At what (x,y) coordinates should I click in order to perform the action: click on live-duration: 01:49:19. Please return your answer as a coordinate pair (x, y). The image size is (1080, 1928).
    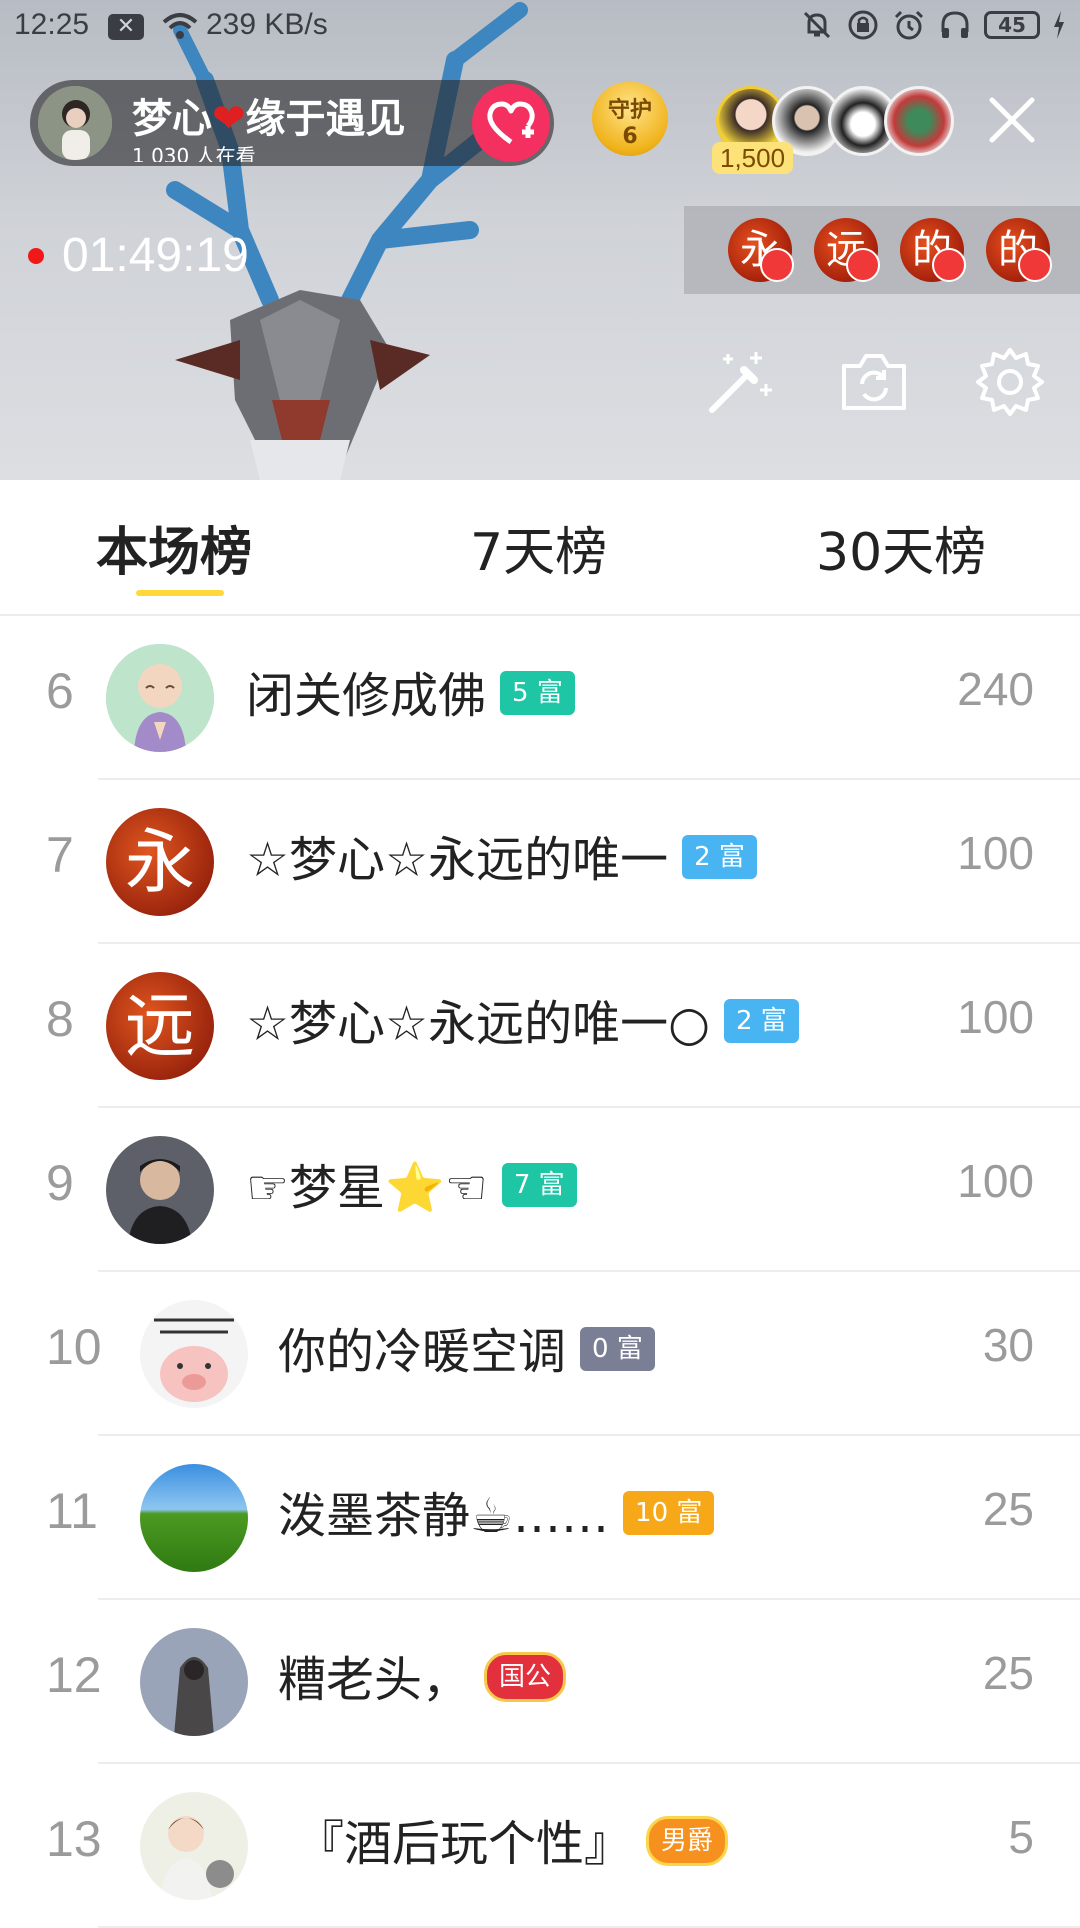
    Looking at the image, I should click on (155, 255).